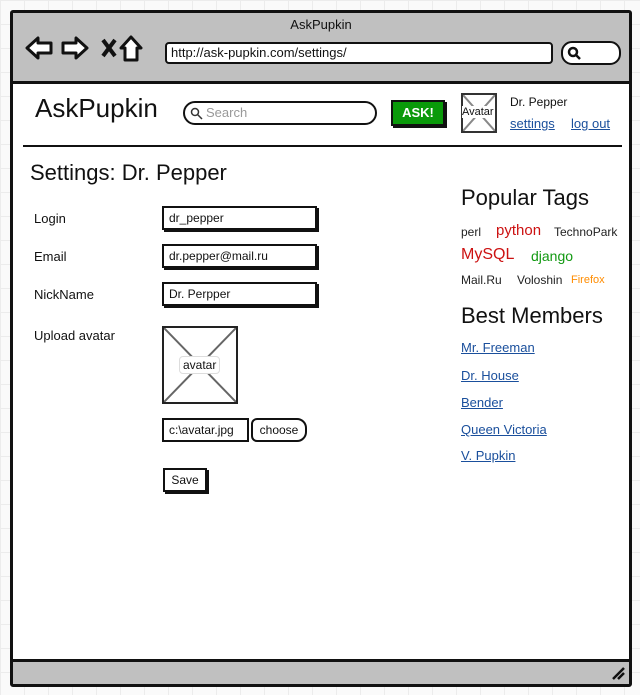 This screenshot has width=640, height=695. I want to click on tag-mysql: MySQL, so click(487, 255).